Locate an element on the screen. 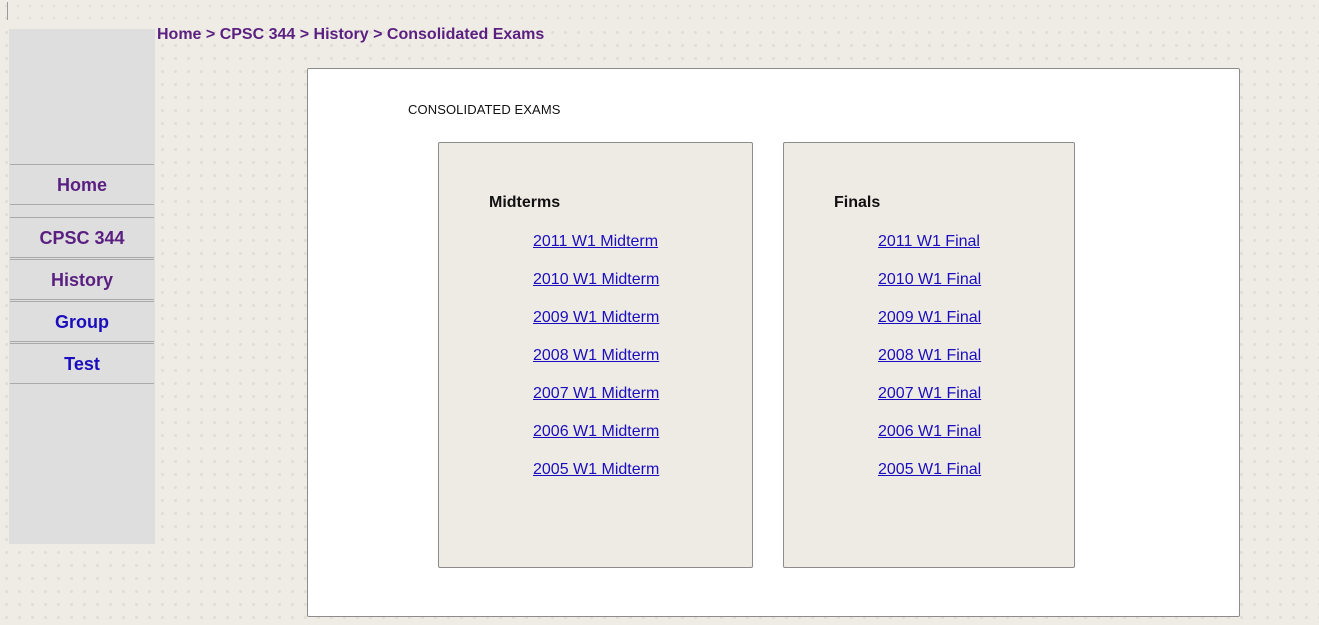  sidebar-item-history: History is located at coordinates (82, 279).